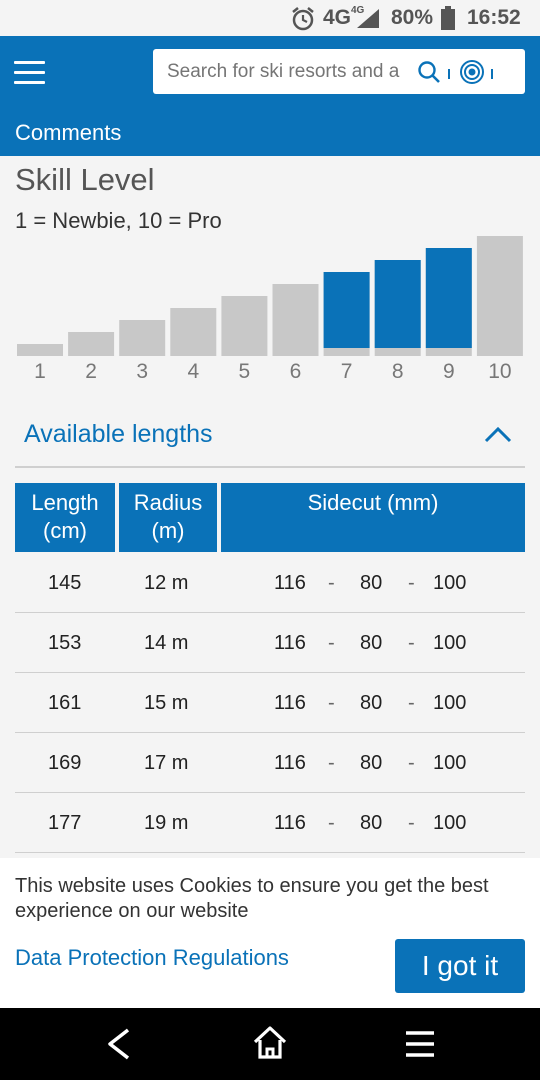 This screenshot has height=1080, width=540. What do you see at coordinates (337, 17) in the screenshot?
I see `network-type: 4G` at bounding box center [337, 17].